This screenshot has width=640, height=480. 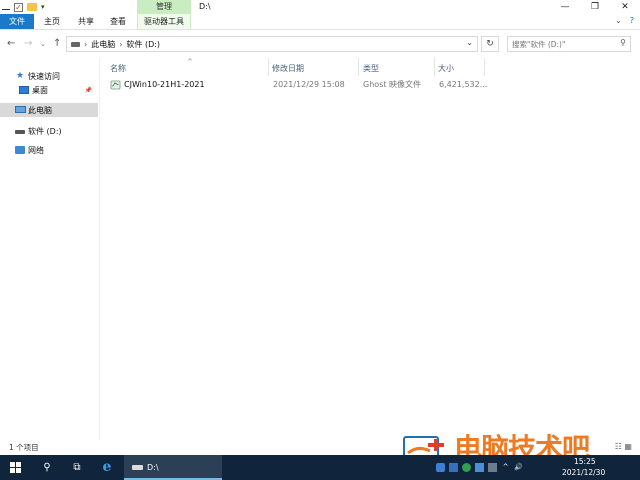 What do you see at coordinates (115, 85) in the screenshot?
I see `ghost-image-file-icon` at bounding box center [115, 85].